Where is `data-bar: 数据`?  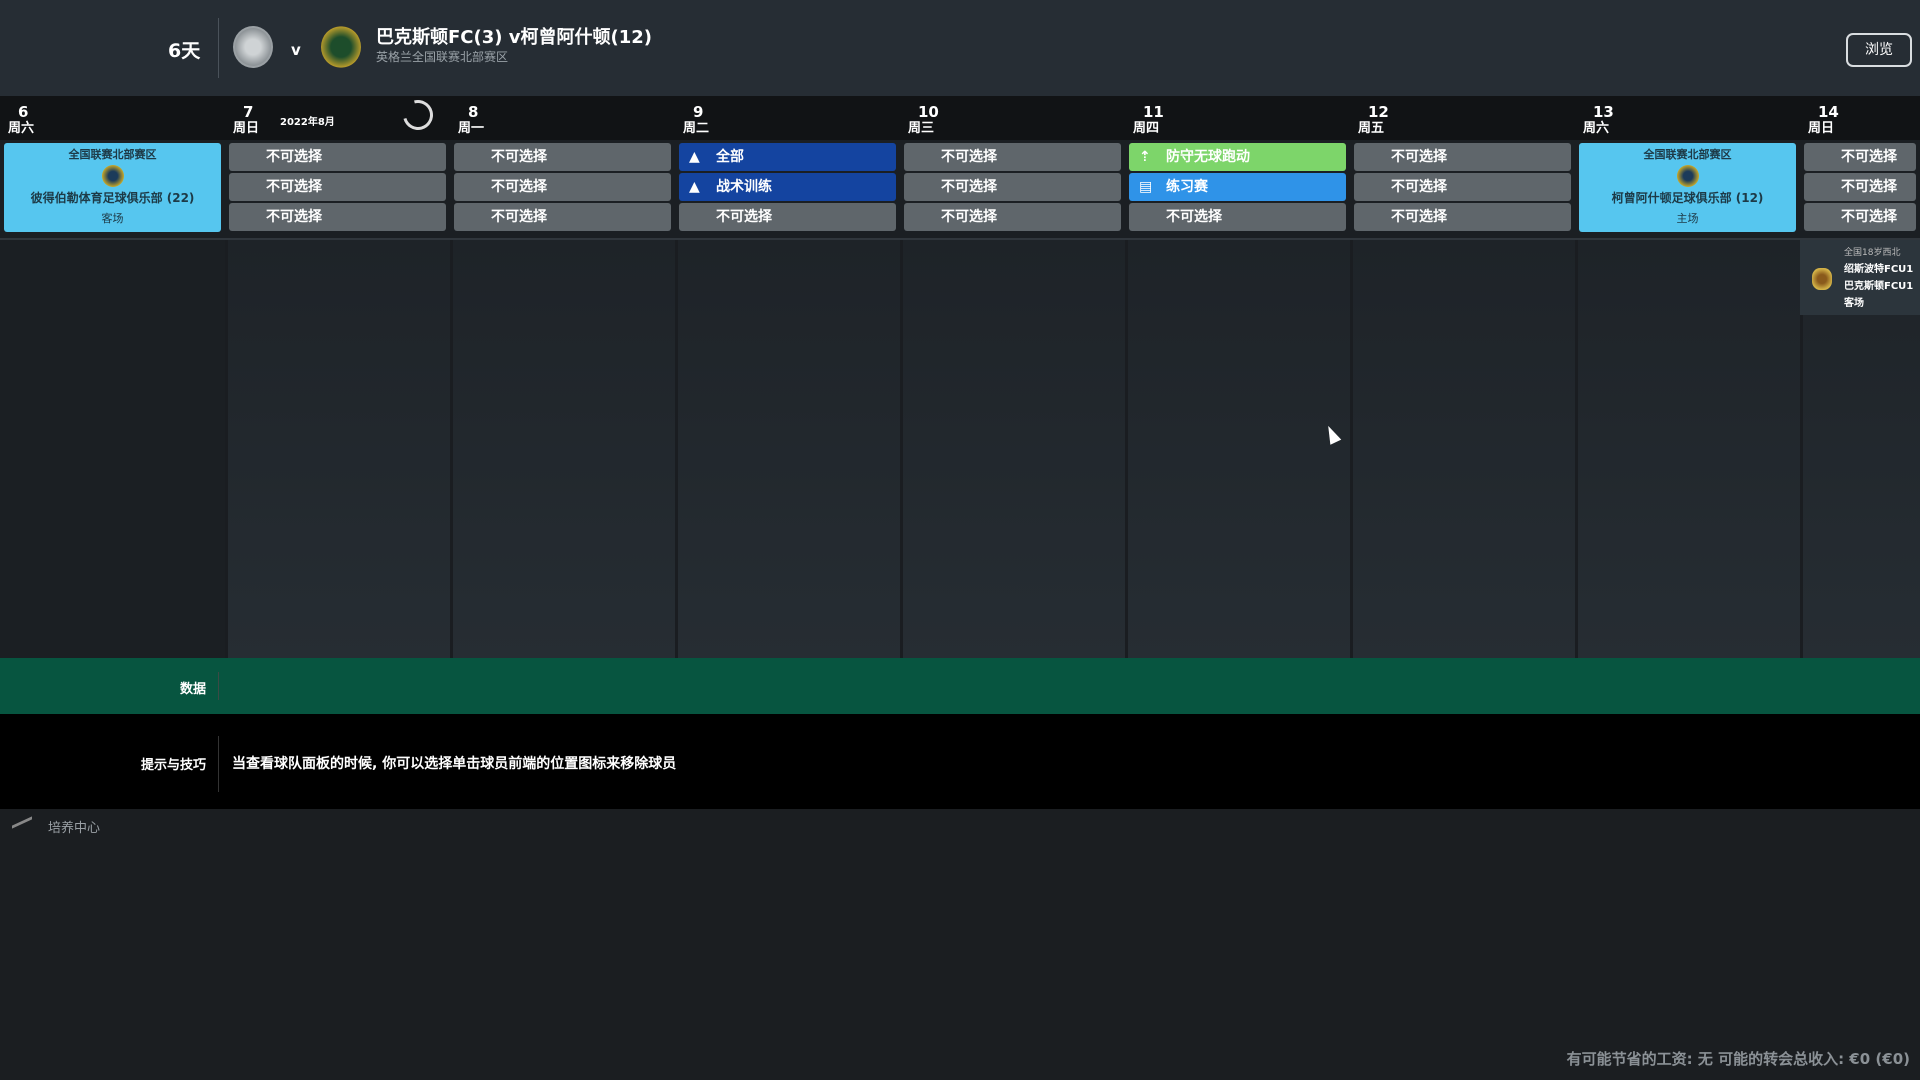
data-bar: 数据 is located at coordinates (960, 686).